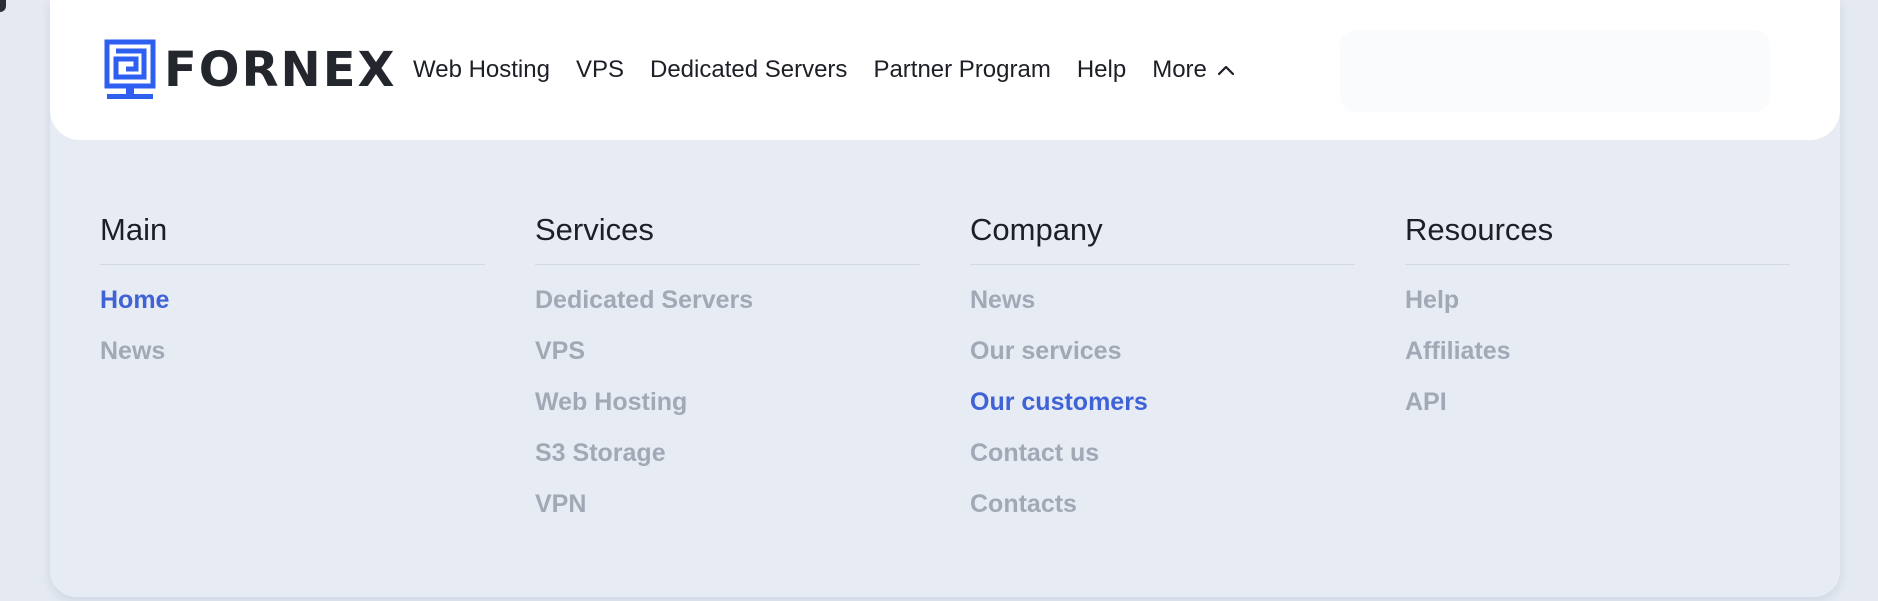 Image resolution: width=1878 pixels, height=601 pixels. I want to click on fornex-logo-icon, so click(130, 69).